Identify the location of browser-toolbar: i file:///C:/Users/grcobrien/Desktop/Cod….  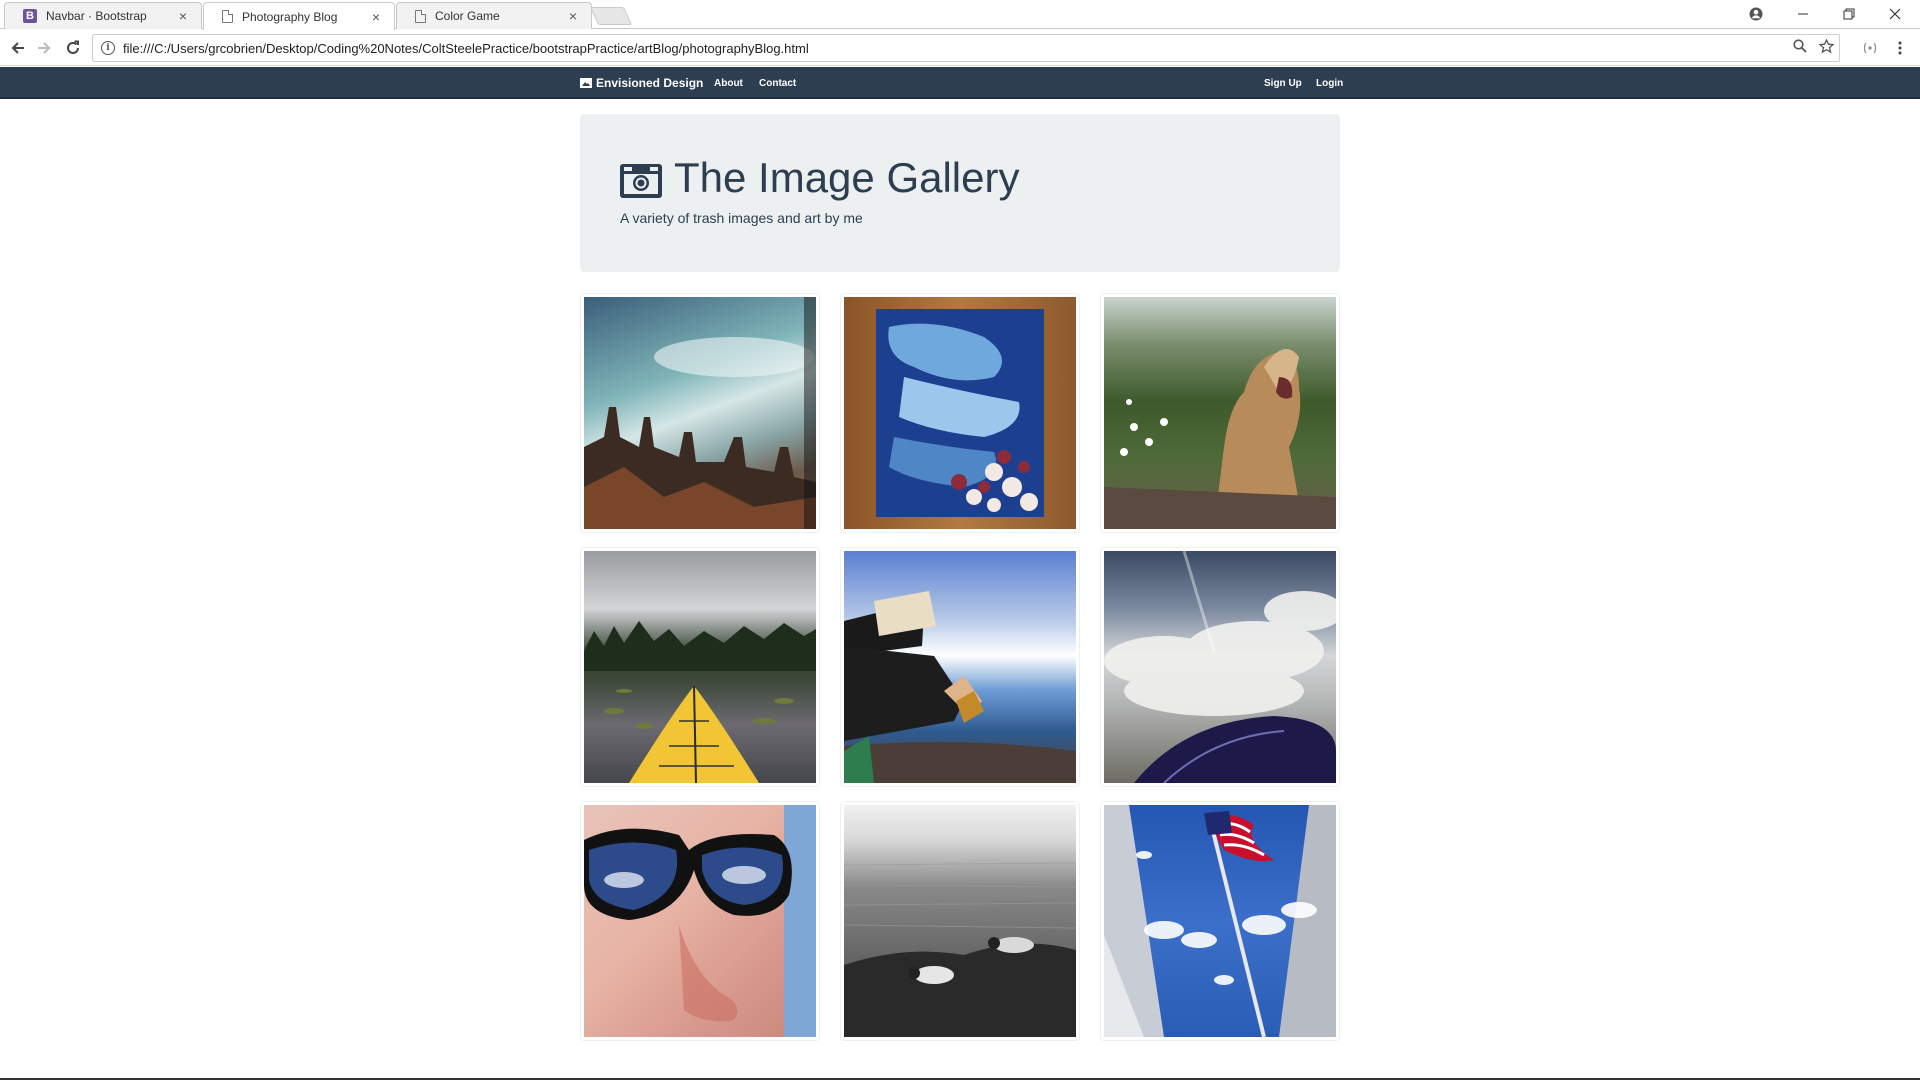
(960, 48).